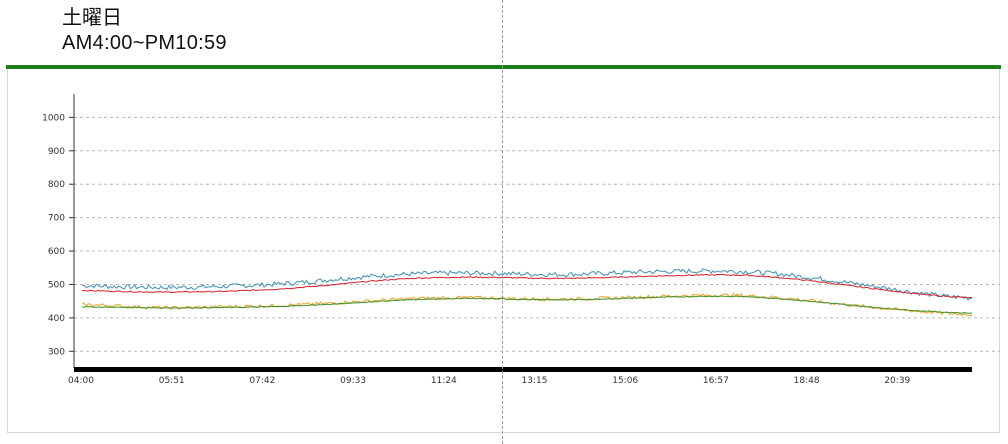  Describe the element at coordinates (172, 381) in the screenshot. I see `x-tick-label-0551: 05:51` at that location.